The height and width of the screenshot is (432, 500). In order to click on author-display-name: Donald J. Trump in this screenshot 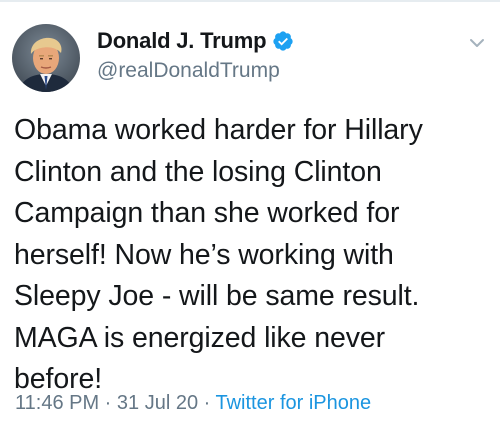, I will do `click(182, 41)`.